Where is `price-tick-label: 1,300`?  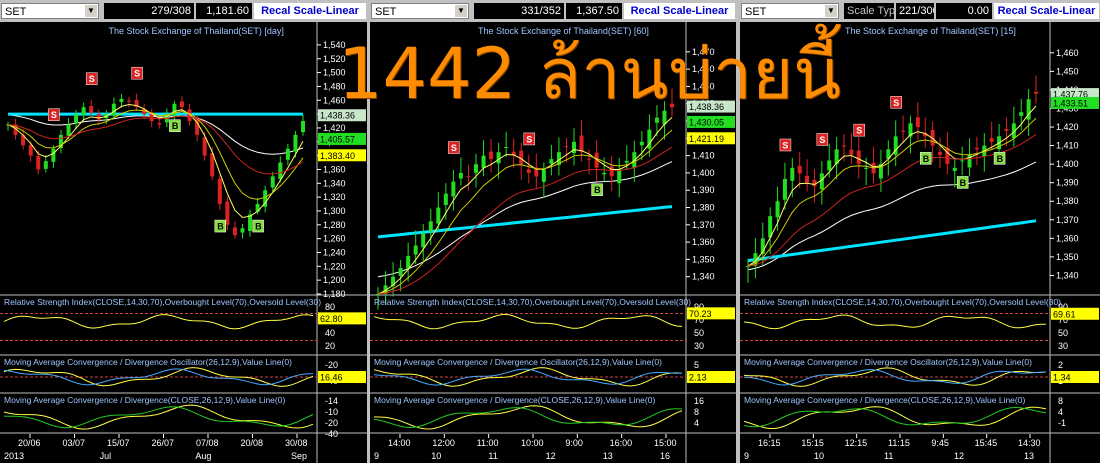
price-tick-label: 1,300 is located at coordinates (334, 211).